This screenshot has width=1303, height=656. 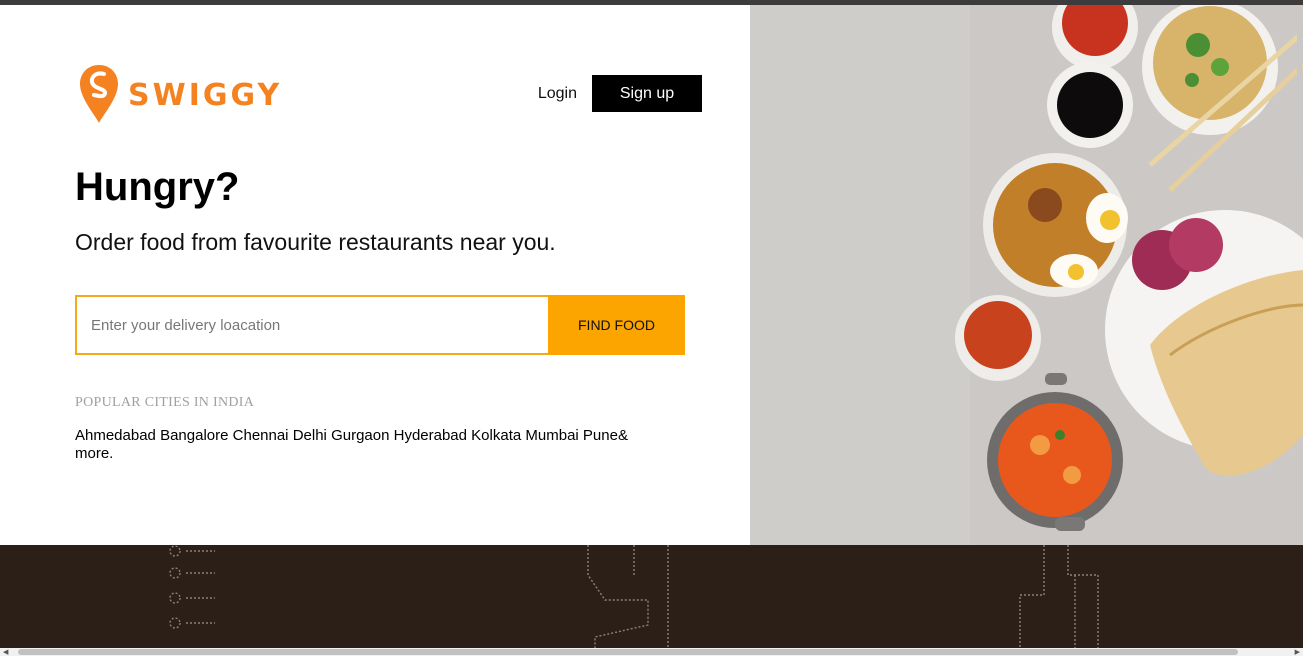 What do you see at coordinates (628, 652) in the screenshot?
I see `horizontal-scrollbar-thumb` at bounding box center [628, 652].